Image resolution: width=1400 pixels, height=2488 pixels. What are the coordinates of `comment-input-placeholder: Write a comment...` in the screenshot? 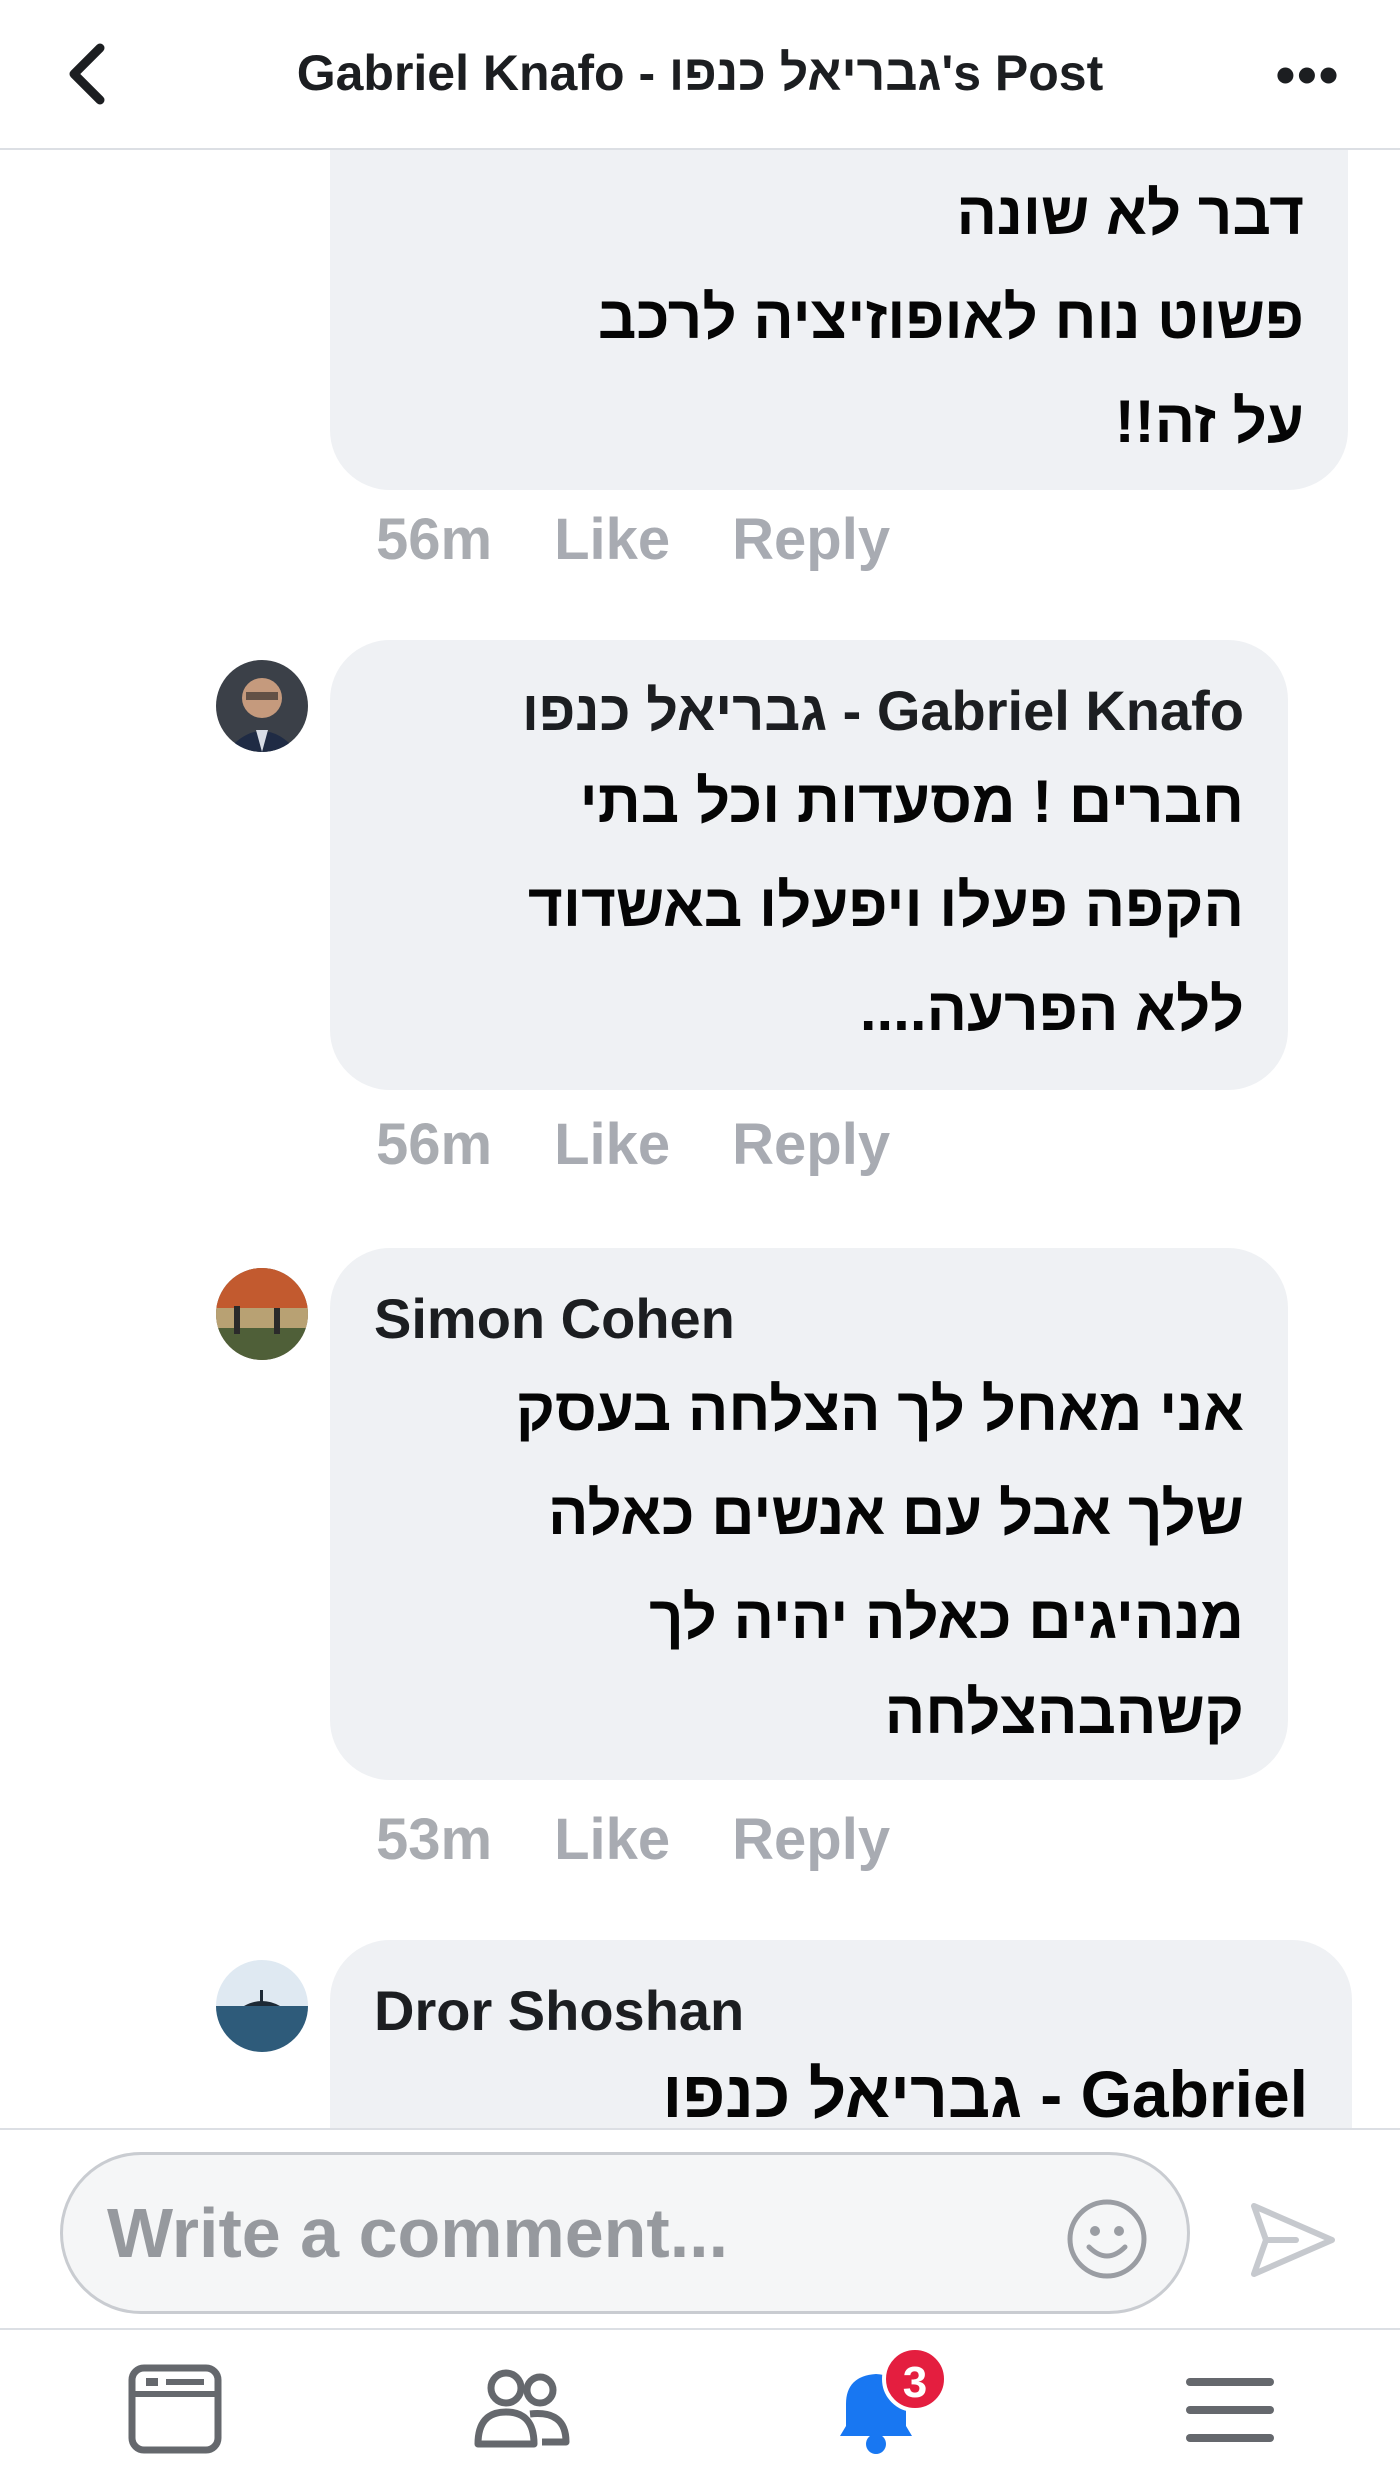 It's located at (418, 2233).